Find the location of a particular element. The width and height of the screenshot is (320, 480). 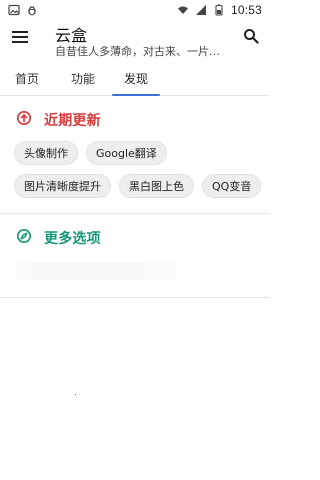

chip-google-translate: Google翻译 is located at coordinates (126, 153).